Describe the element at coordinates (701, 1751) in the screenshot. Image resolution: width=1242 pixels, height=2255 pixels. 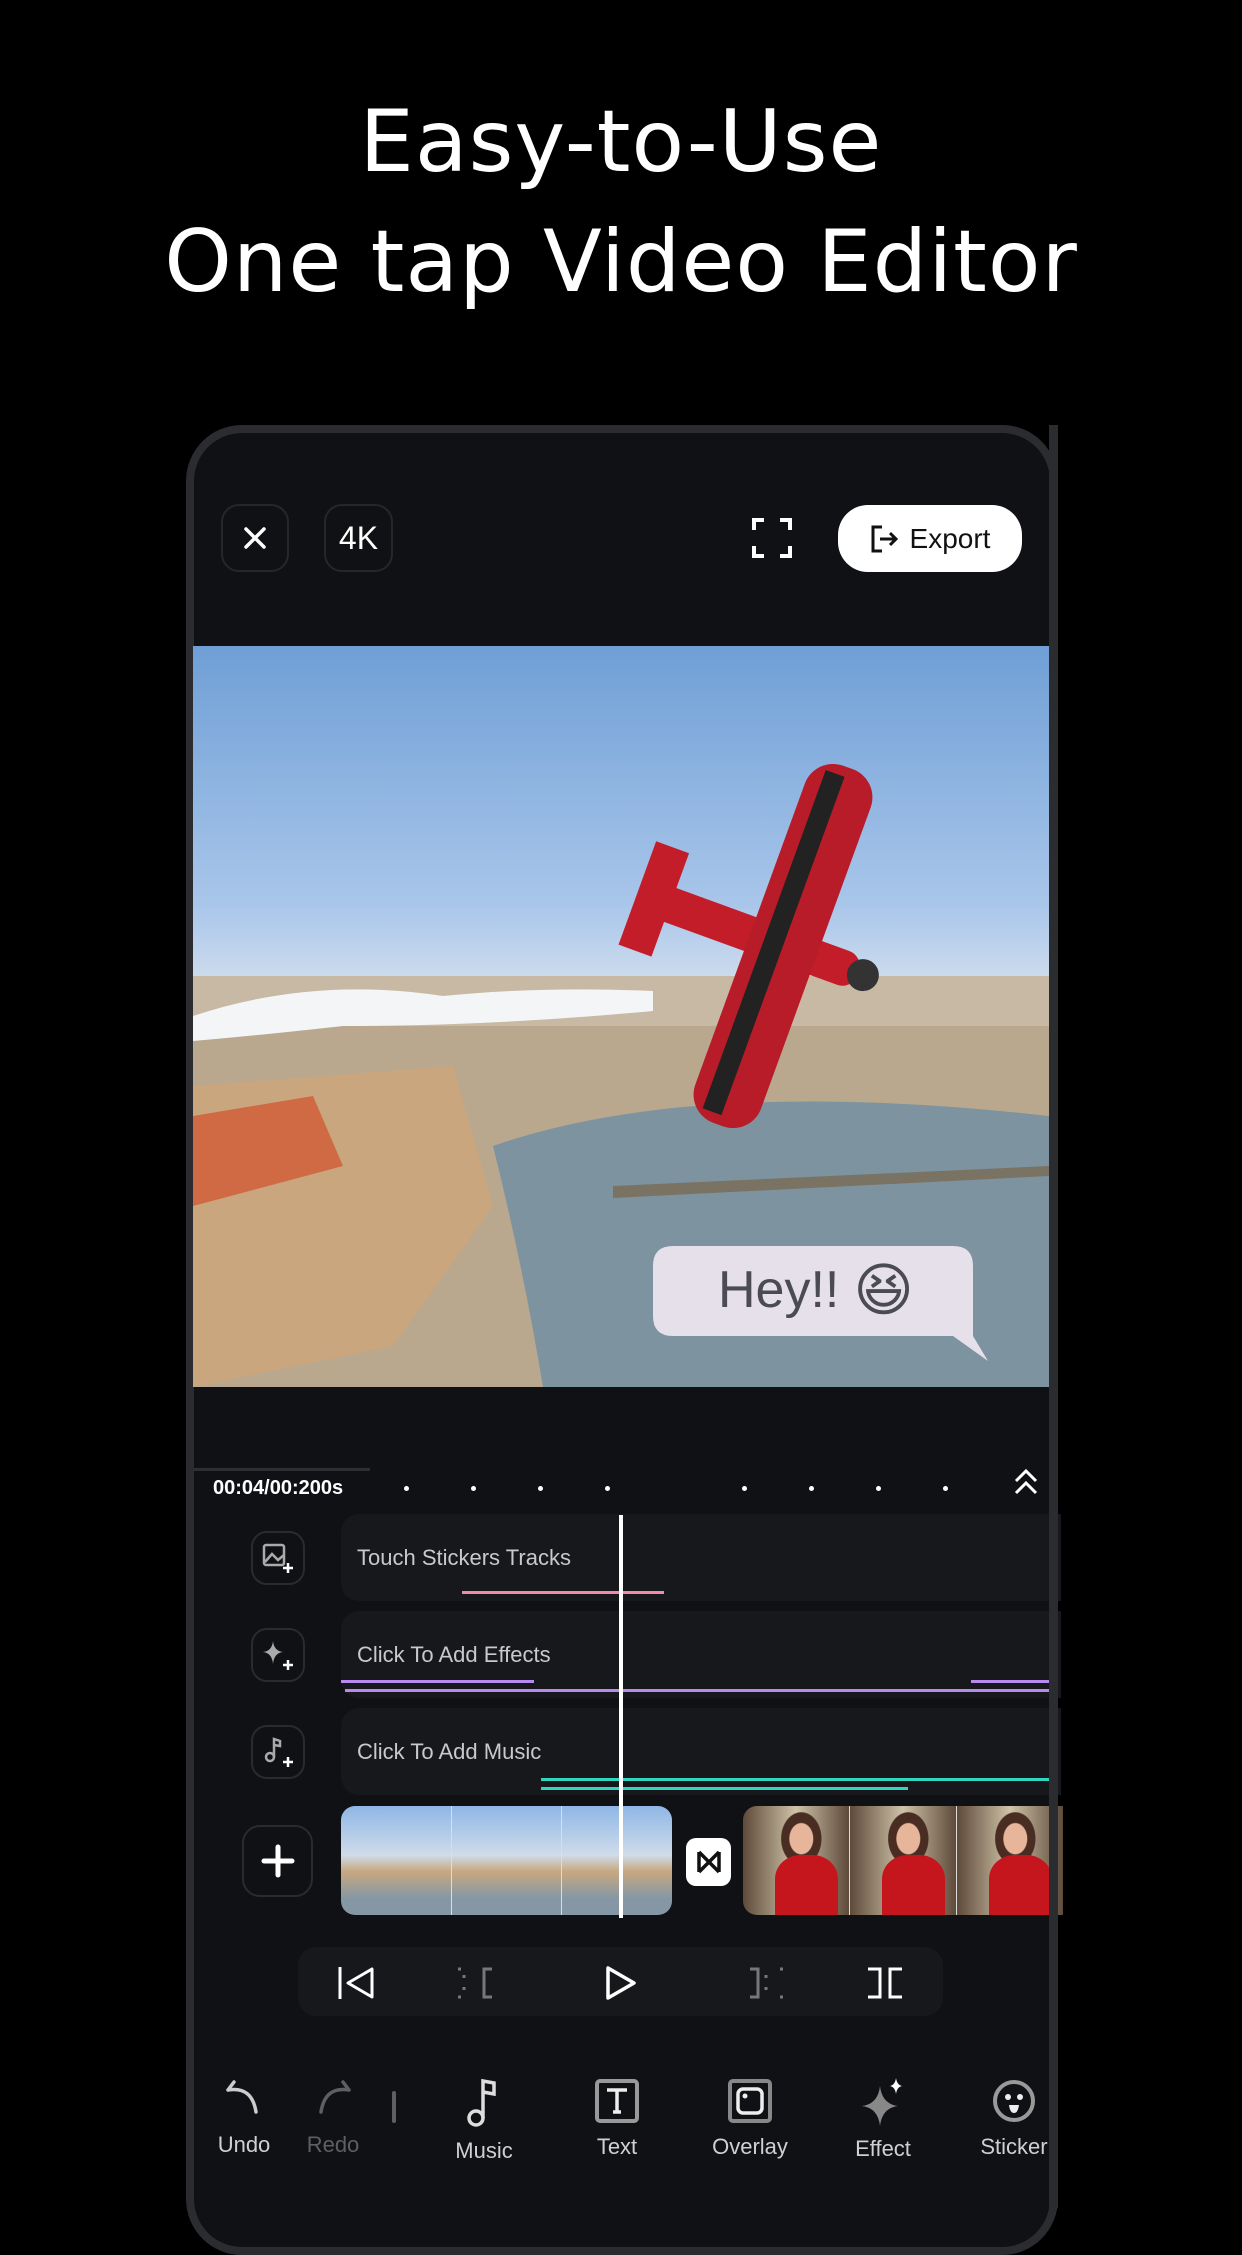
I see `music-track: Click To Add Music` at that location.